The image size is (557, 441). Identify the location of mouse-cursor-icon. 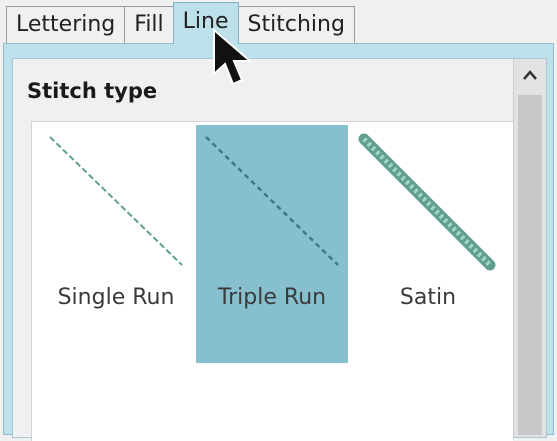
(234, 61).